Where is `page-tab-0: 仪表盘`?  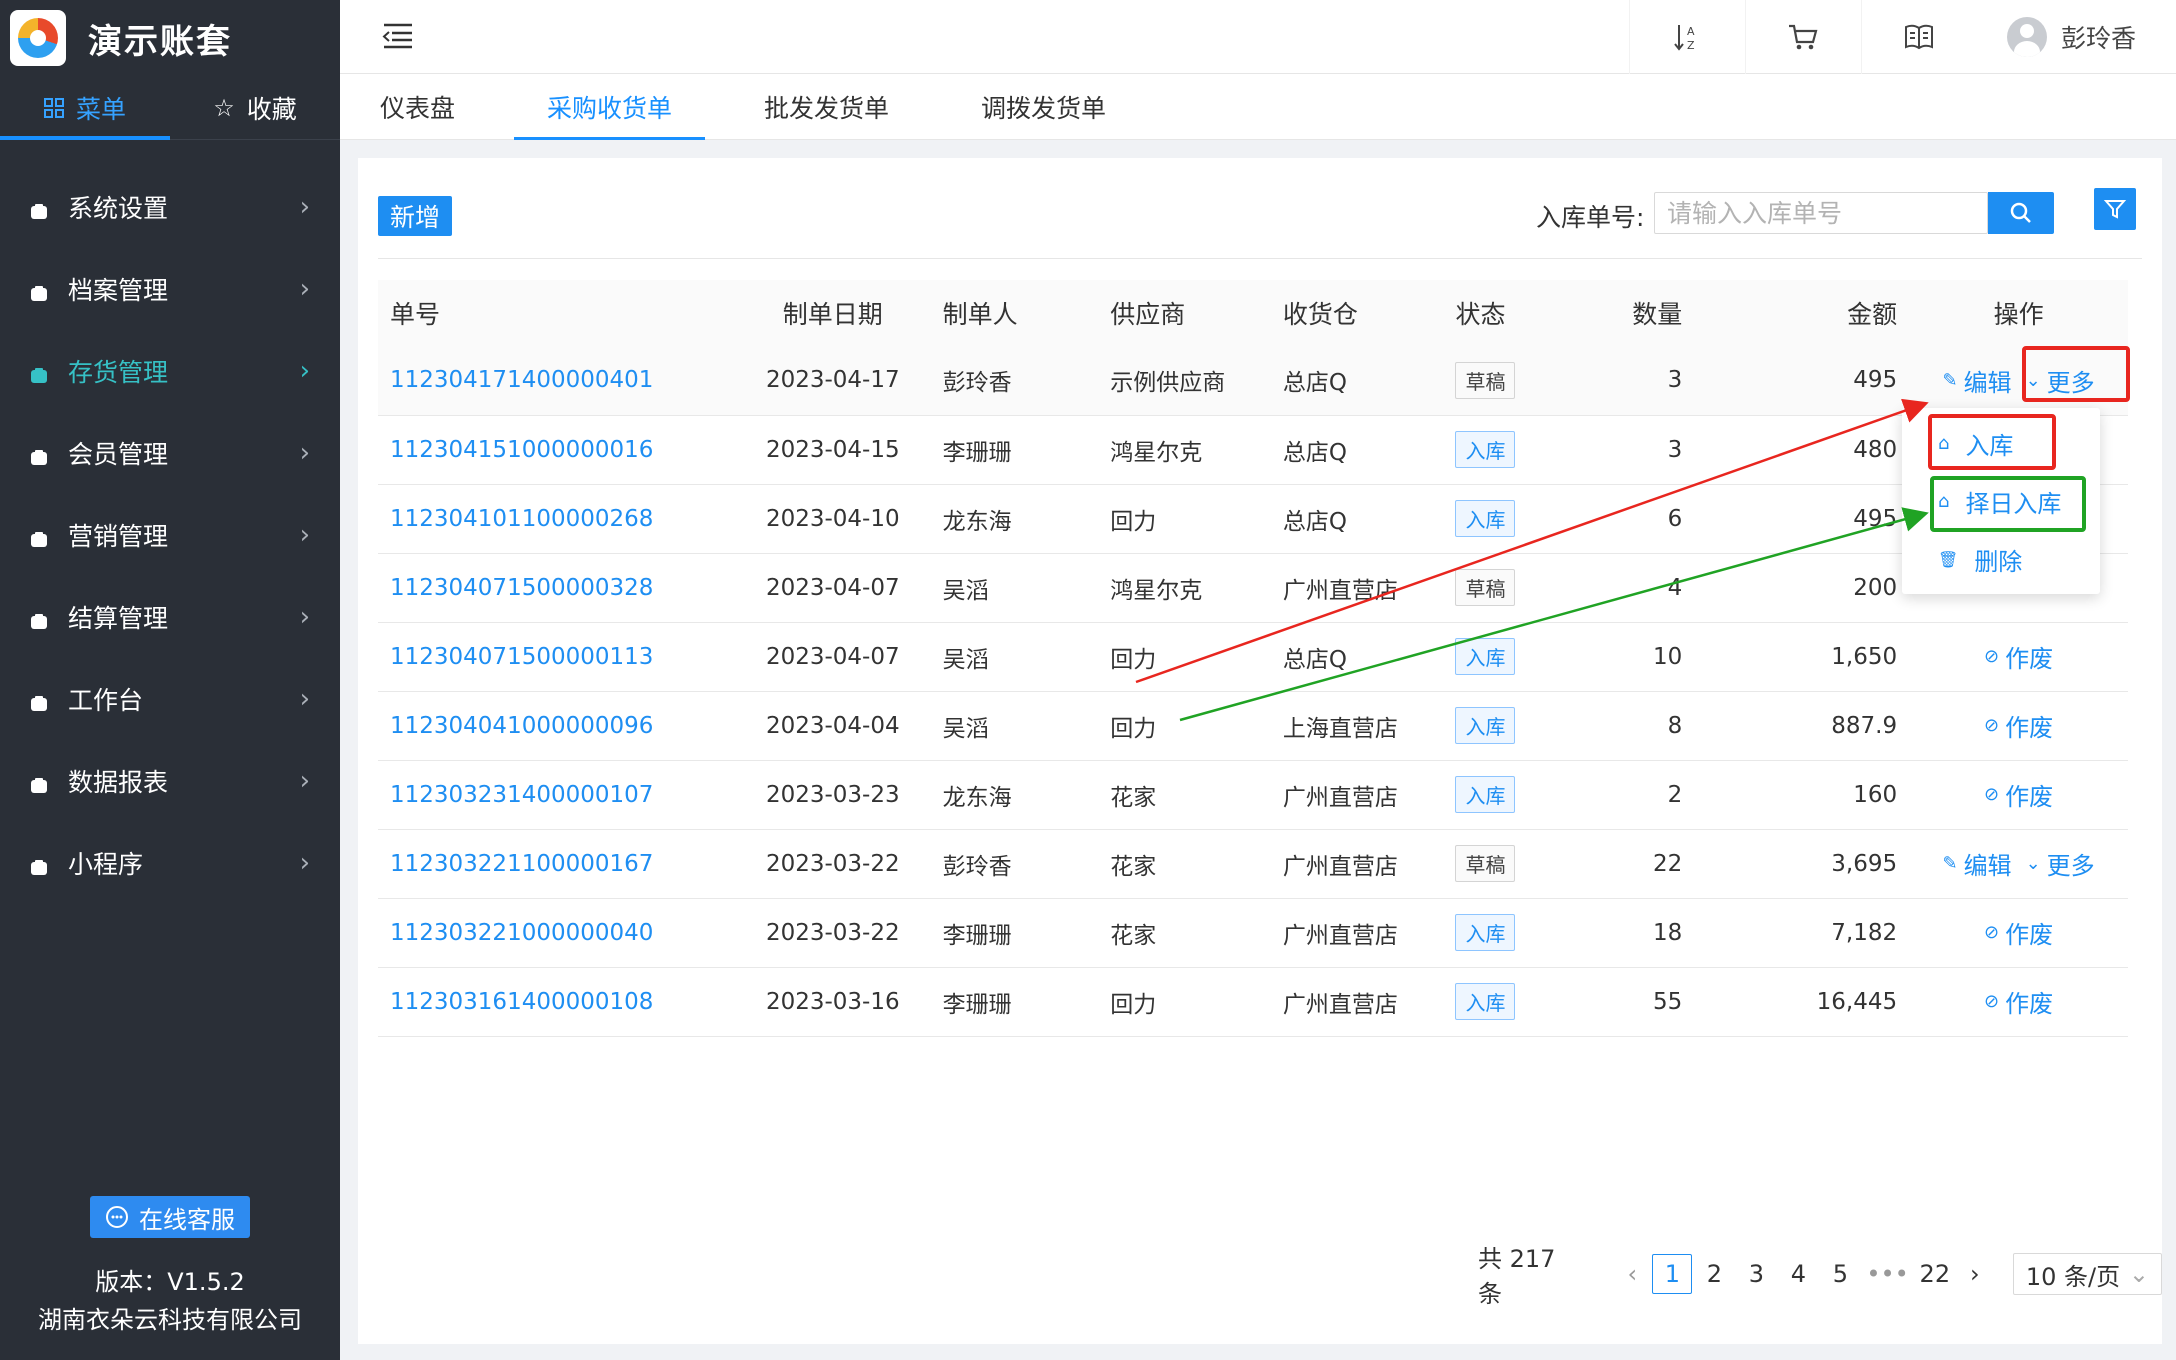
page-tab-0: 仪表盘 is located at coordinates (434, 107).